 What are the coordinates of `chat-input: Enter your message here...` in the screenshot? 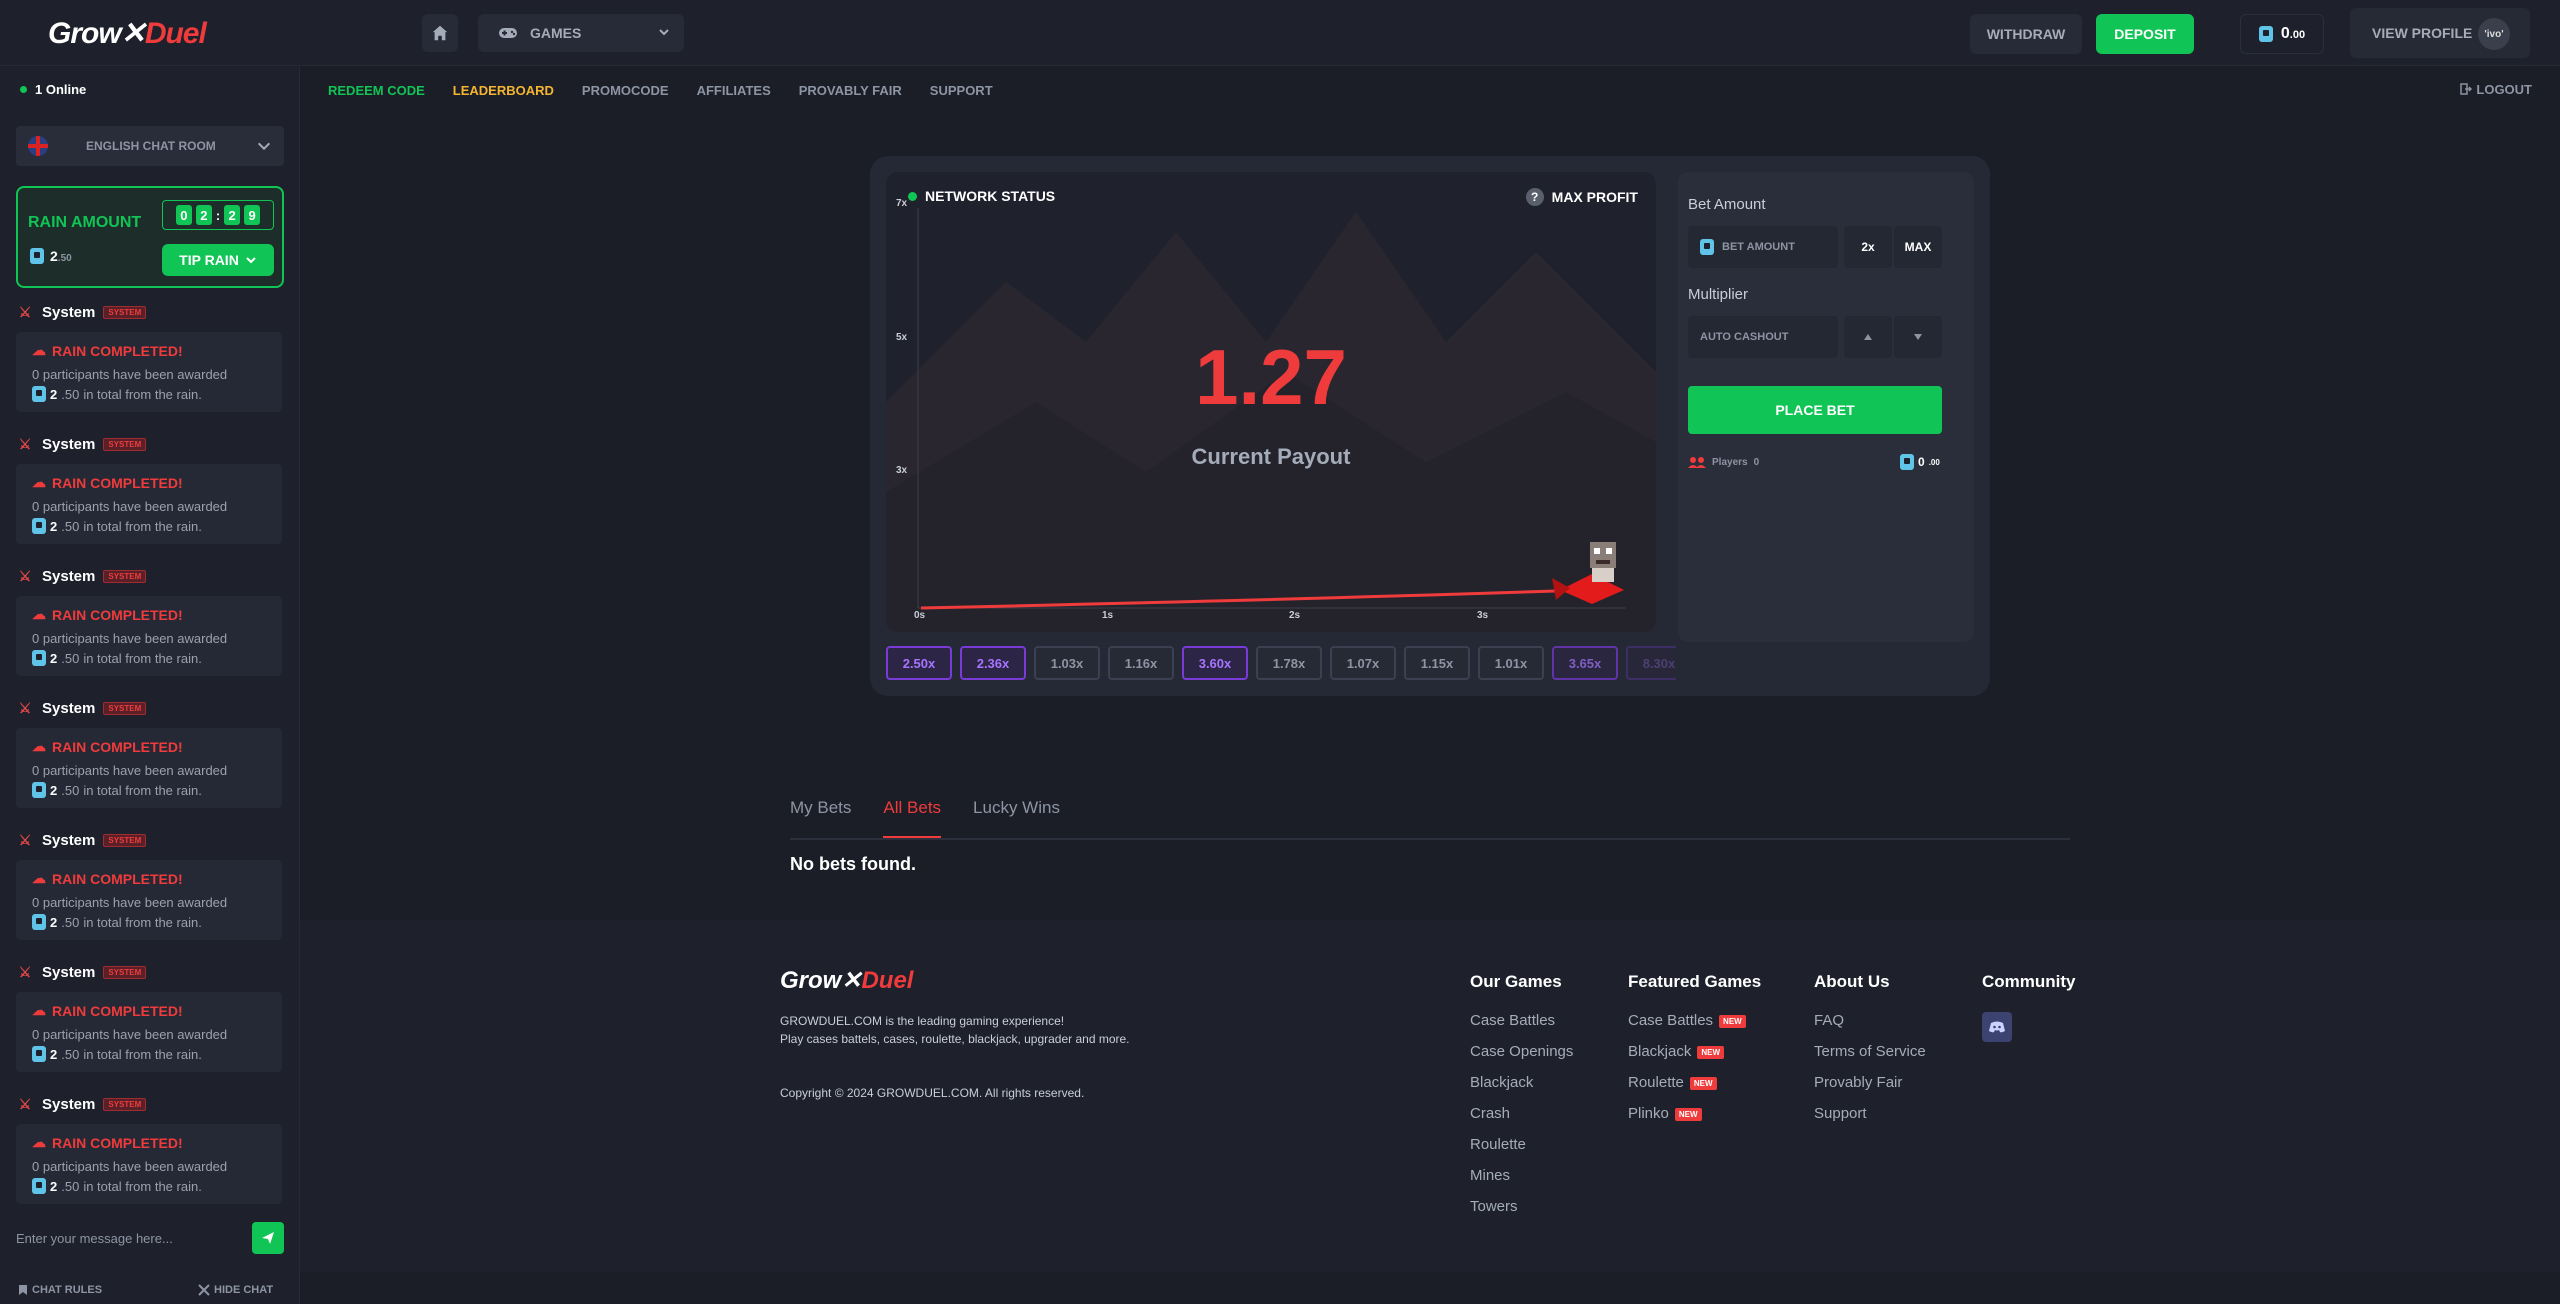 It's located at (150, 1238).